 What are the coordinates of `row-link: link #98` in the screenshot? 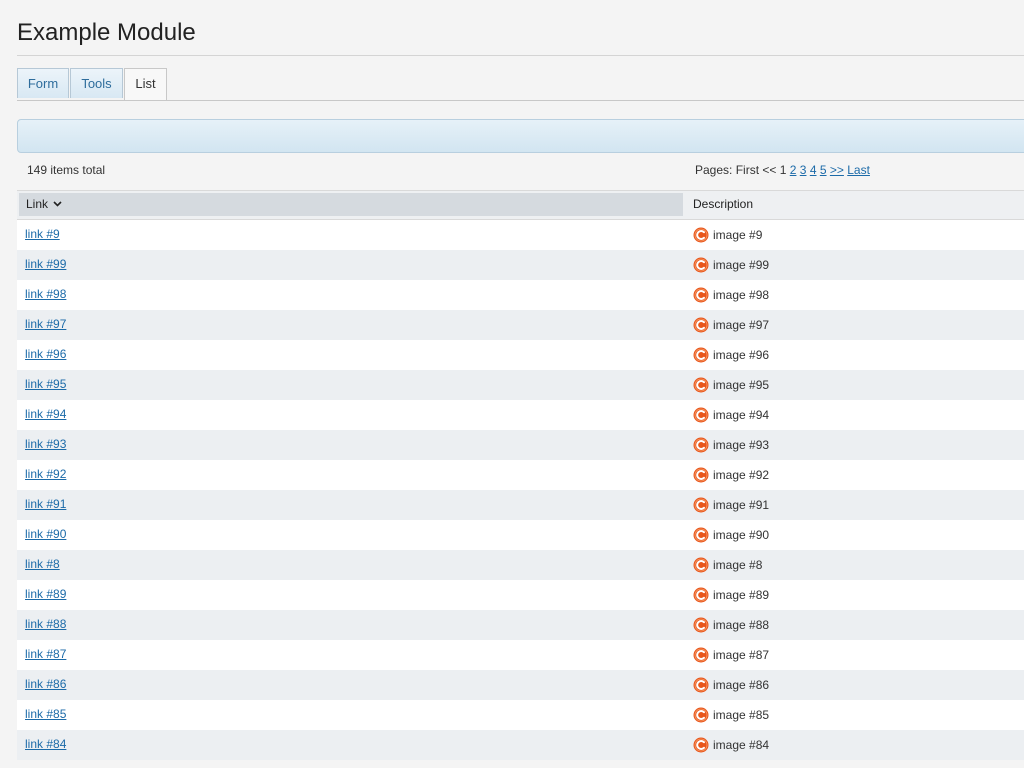 It's located at (45, 294).